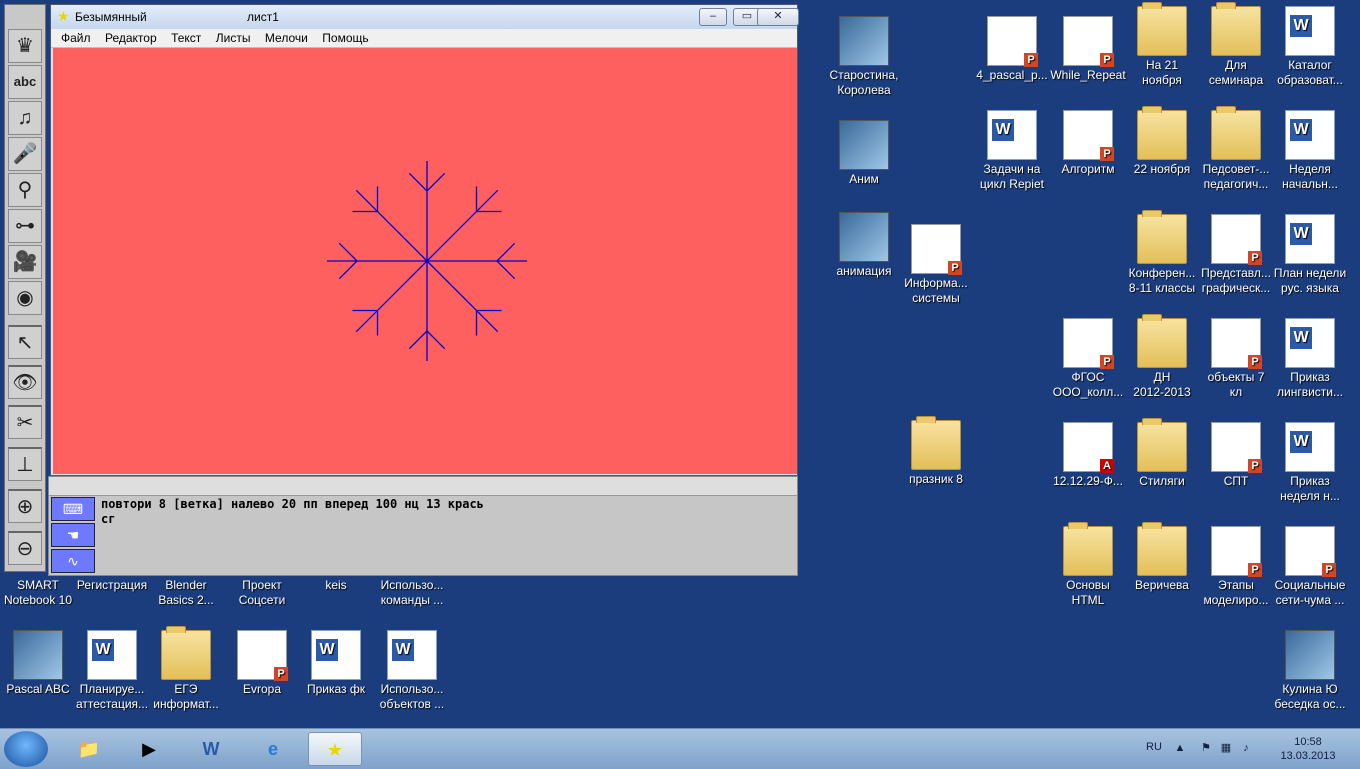 The image size is (1360, 769). What do you see at coordinates (25, 422) in the screenshot?
I see `scissors-icon: ✂` at bounding box center [25, 422].